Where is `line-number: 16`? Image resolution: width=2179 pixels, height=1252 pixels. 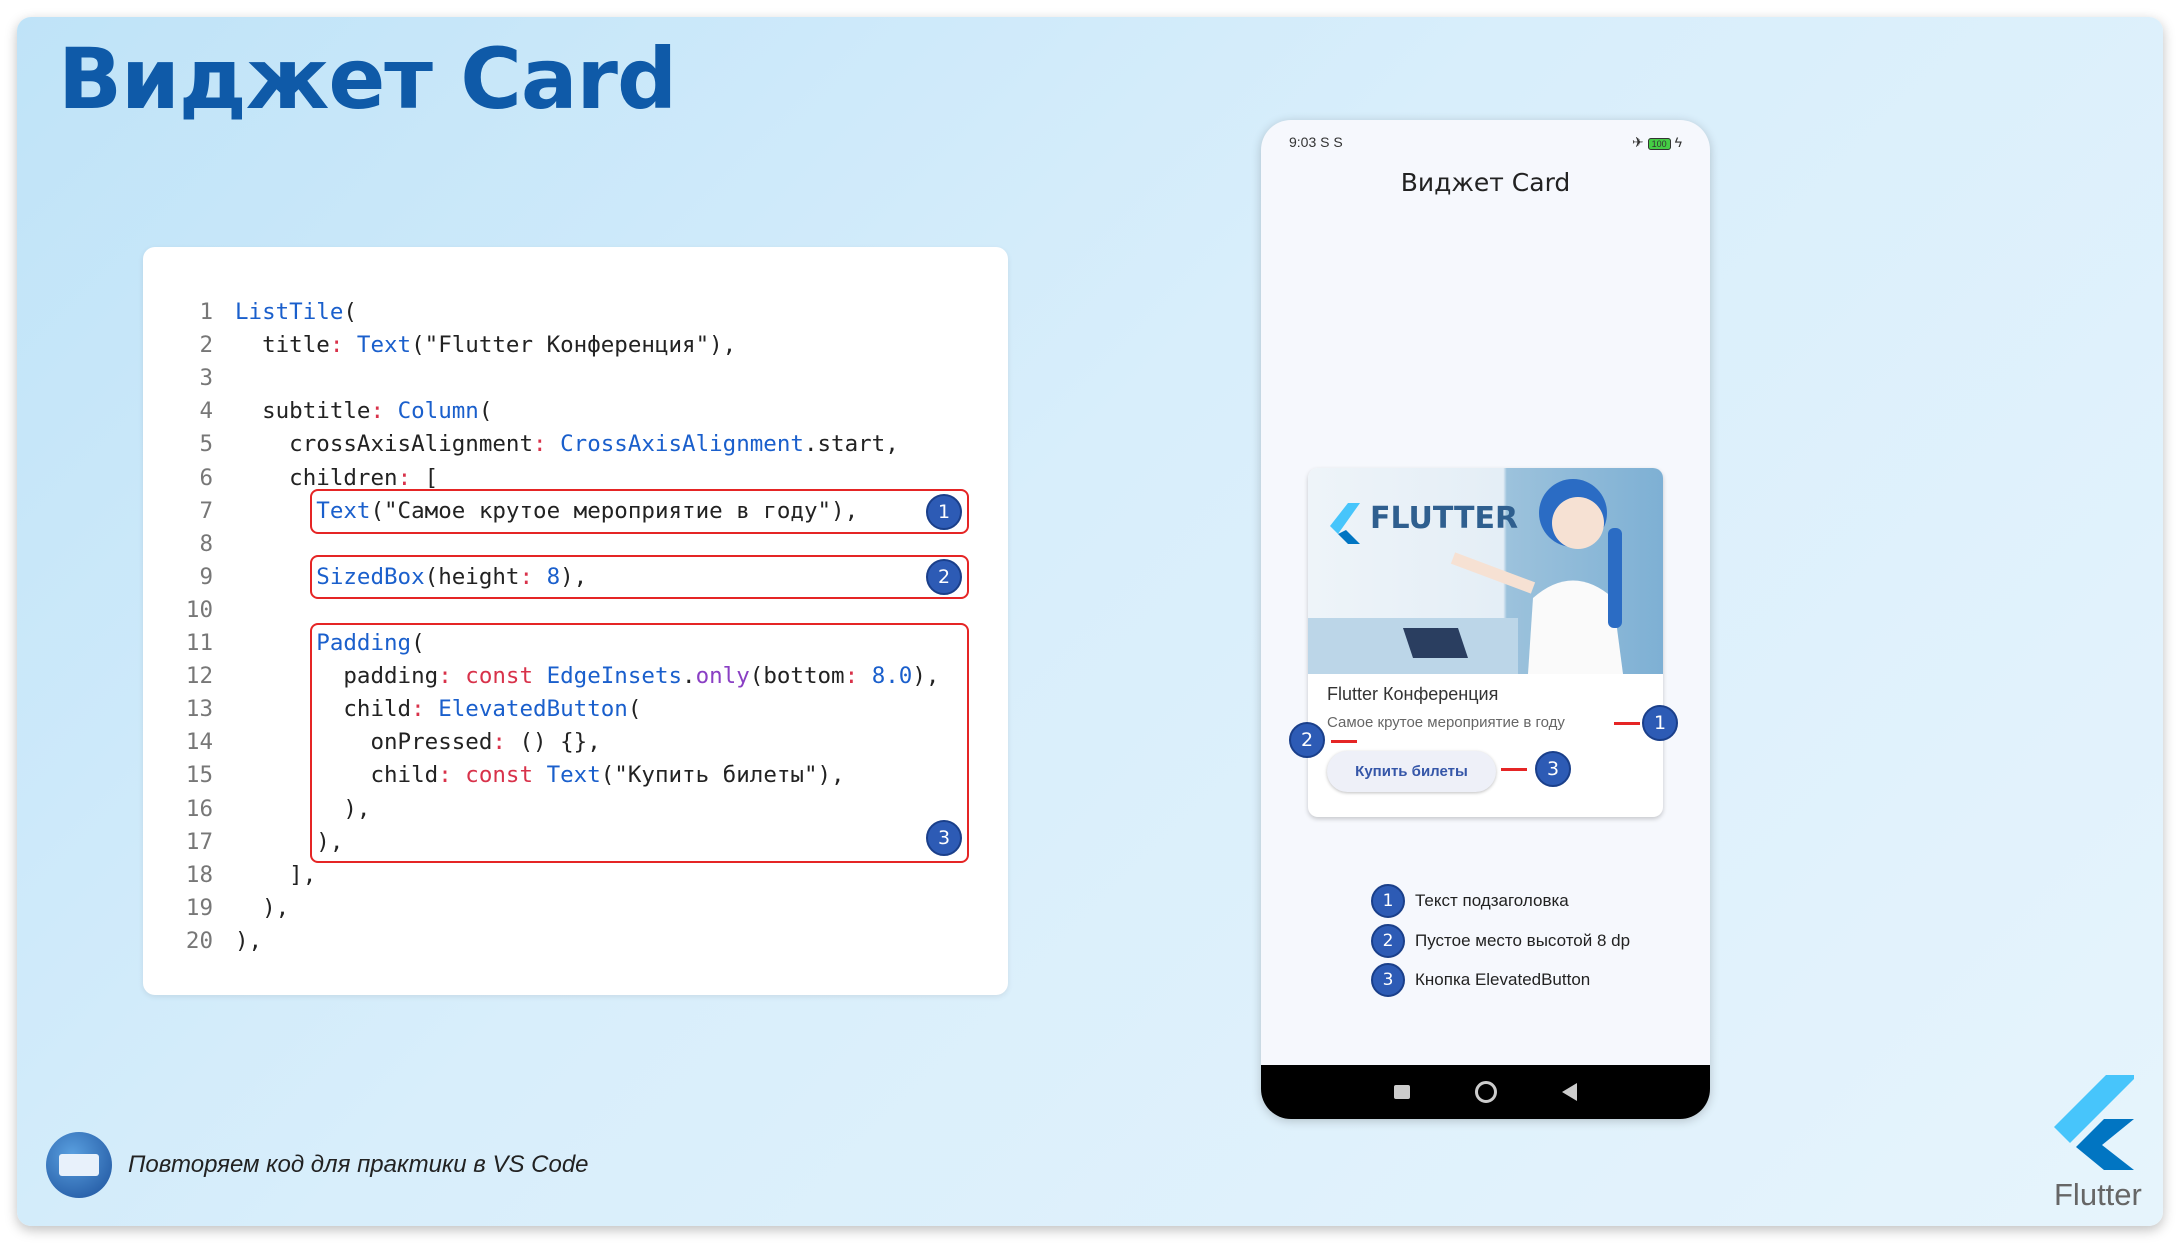 line-number: 16 is located at coordinates (199, 808).